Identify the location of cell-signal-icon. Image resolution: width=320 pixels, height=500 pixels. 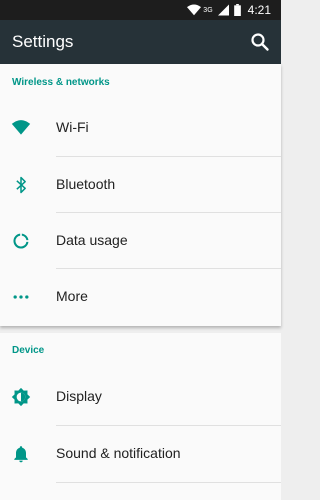
(223, 10).